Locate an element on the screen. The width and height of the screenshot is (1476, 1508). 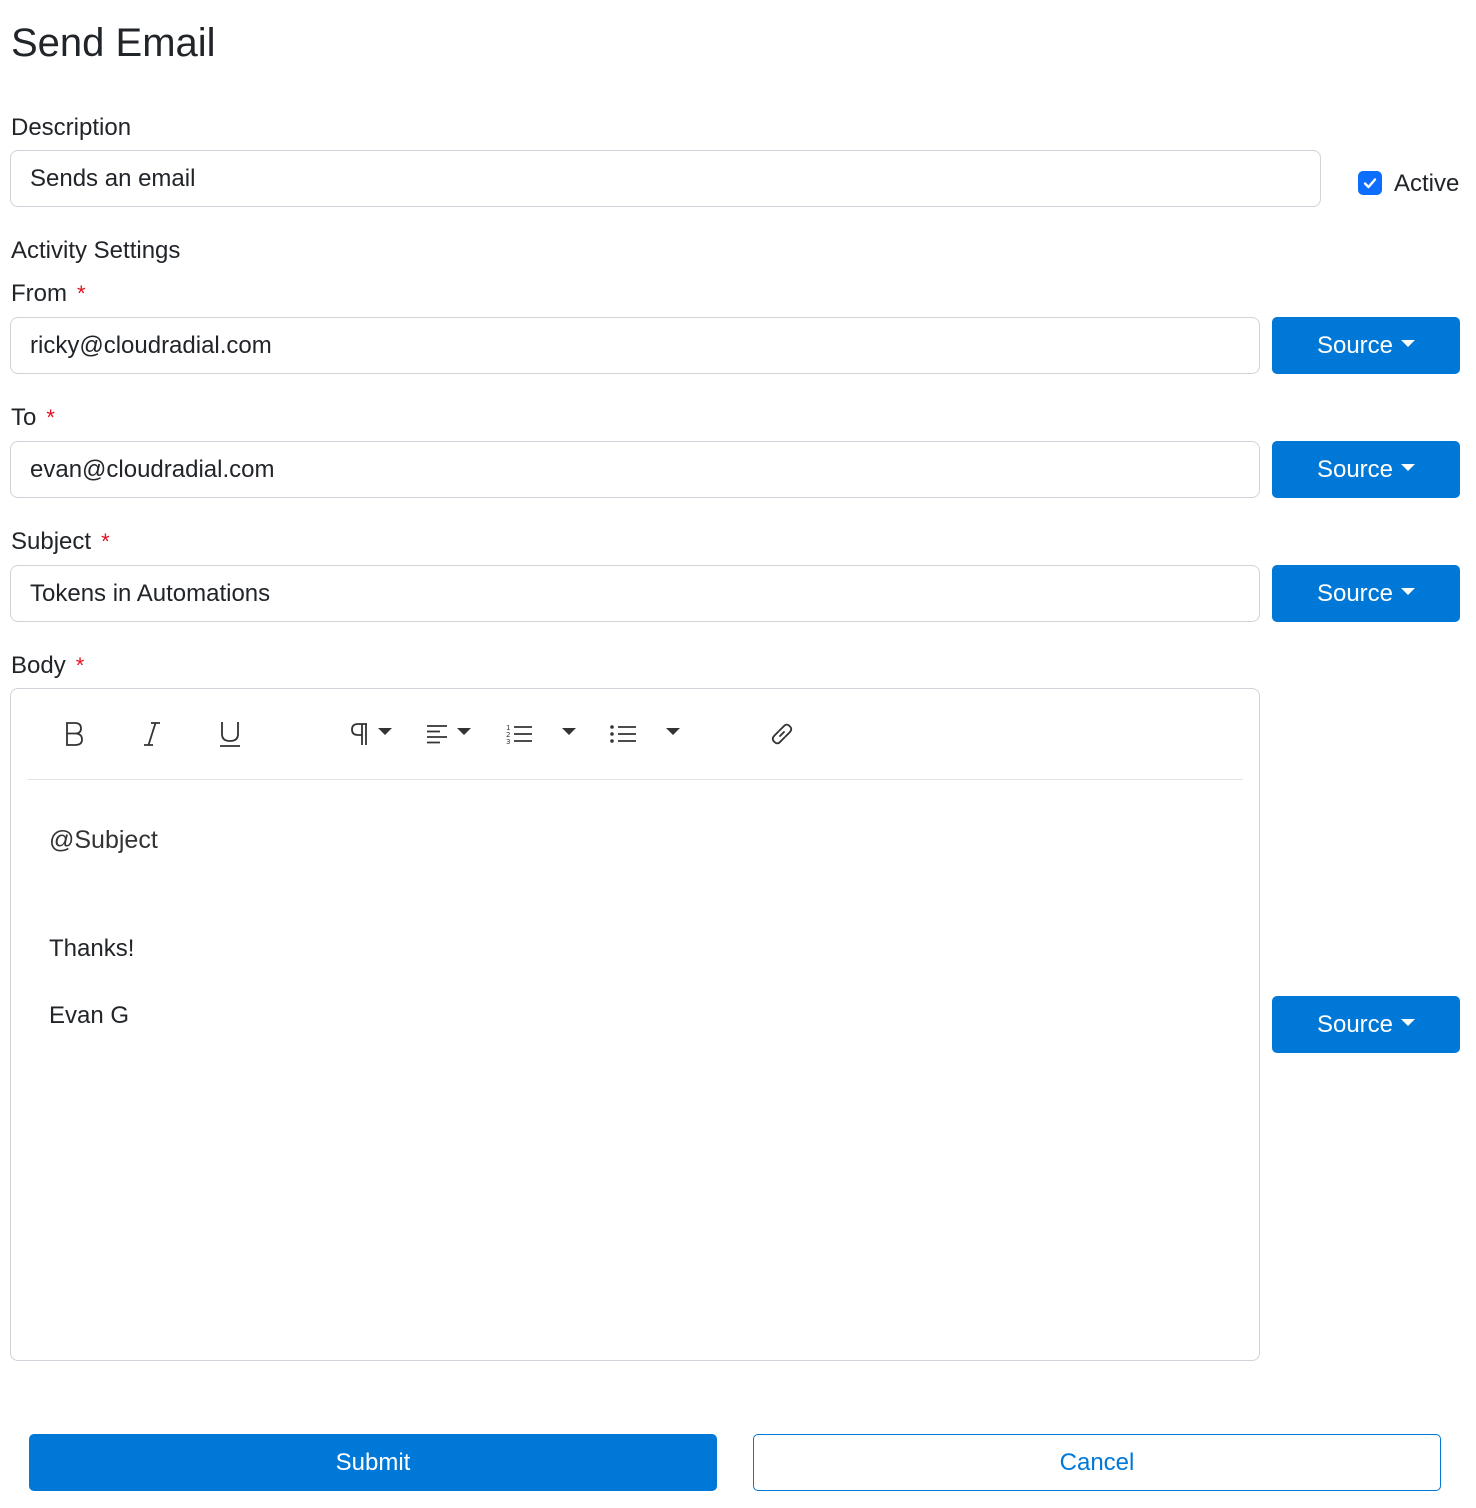
to-label-text: To is located at coordinates (24, 417).